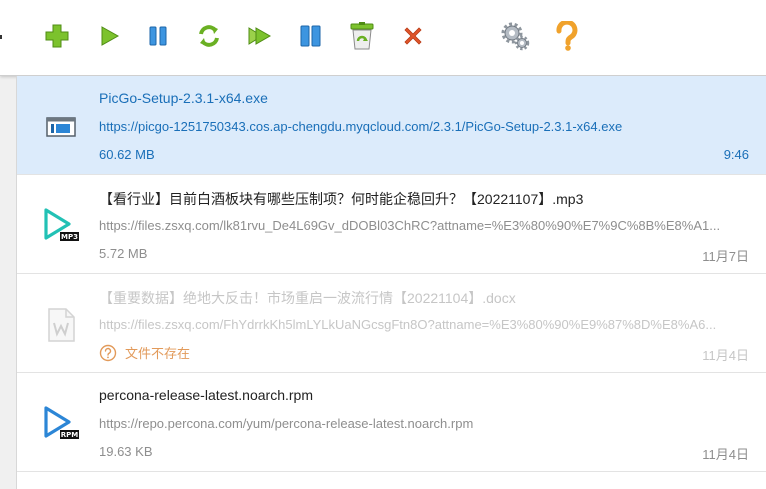 The height and width of the screenshot is (489, 766). I want to click on question-icon, so click(567, 36).